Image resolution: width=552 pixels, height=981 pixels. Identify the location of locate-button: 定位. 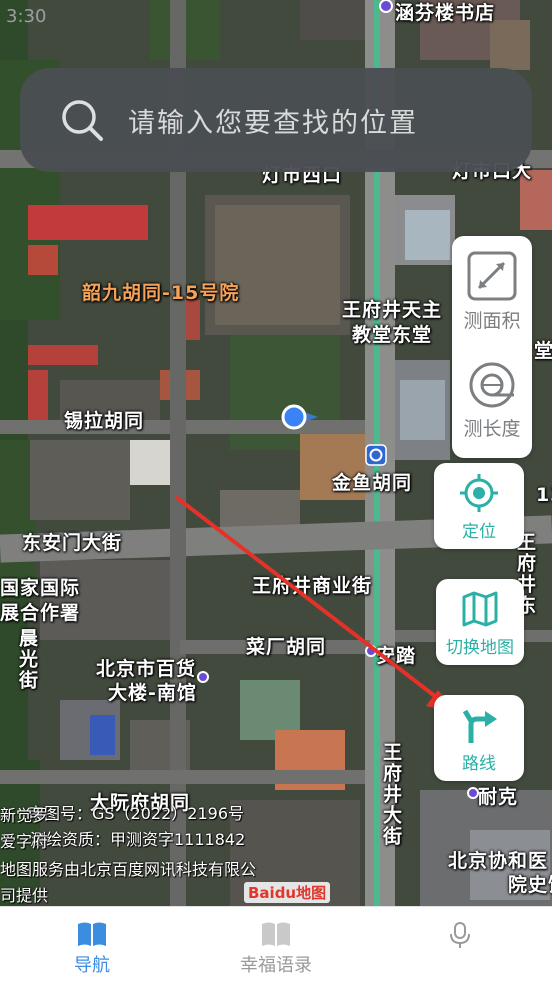
(479, 506).